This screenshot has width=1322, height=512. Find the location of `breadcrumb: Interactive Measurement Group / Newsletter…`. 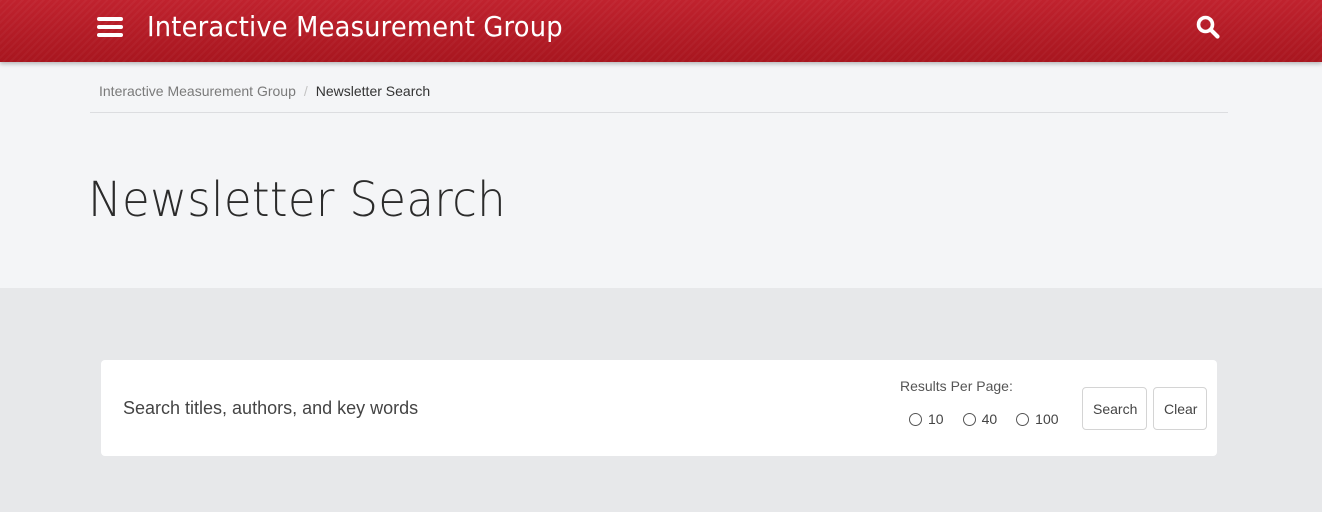

breadcrumb: Interactive Measurement Group / Newsletter… is located at coordinates (659, 94).